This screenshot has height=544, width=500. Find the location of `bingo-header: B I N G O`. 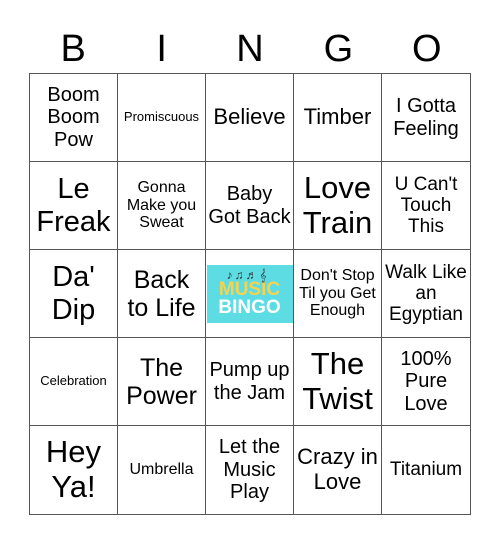

bingo-header: B I N G O is located at coordinates (250, 49).